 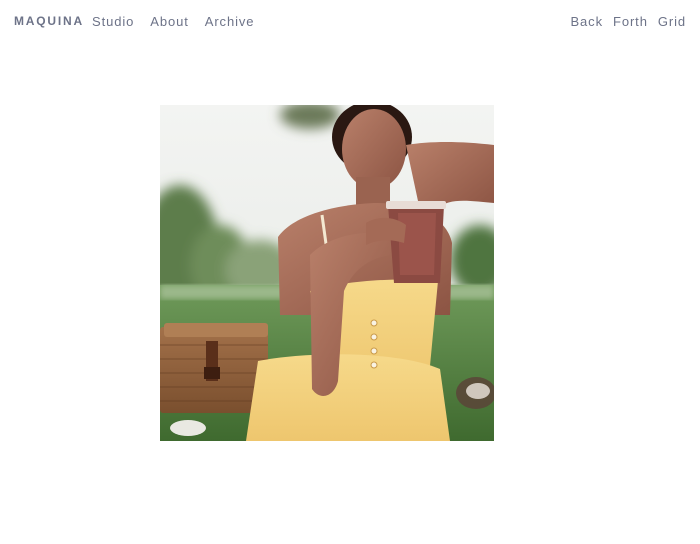 I want to click on nav-link-grid: Grid, so click(x=672, y=22).